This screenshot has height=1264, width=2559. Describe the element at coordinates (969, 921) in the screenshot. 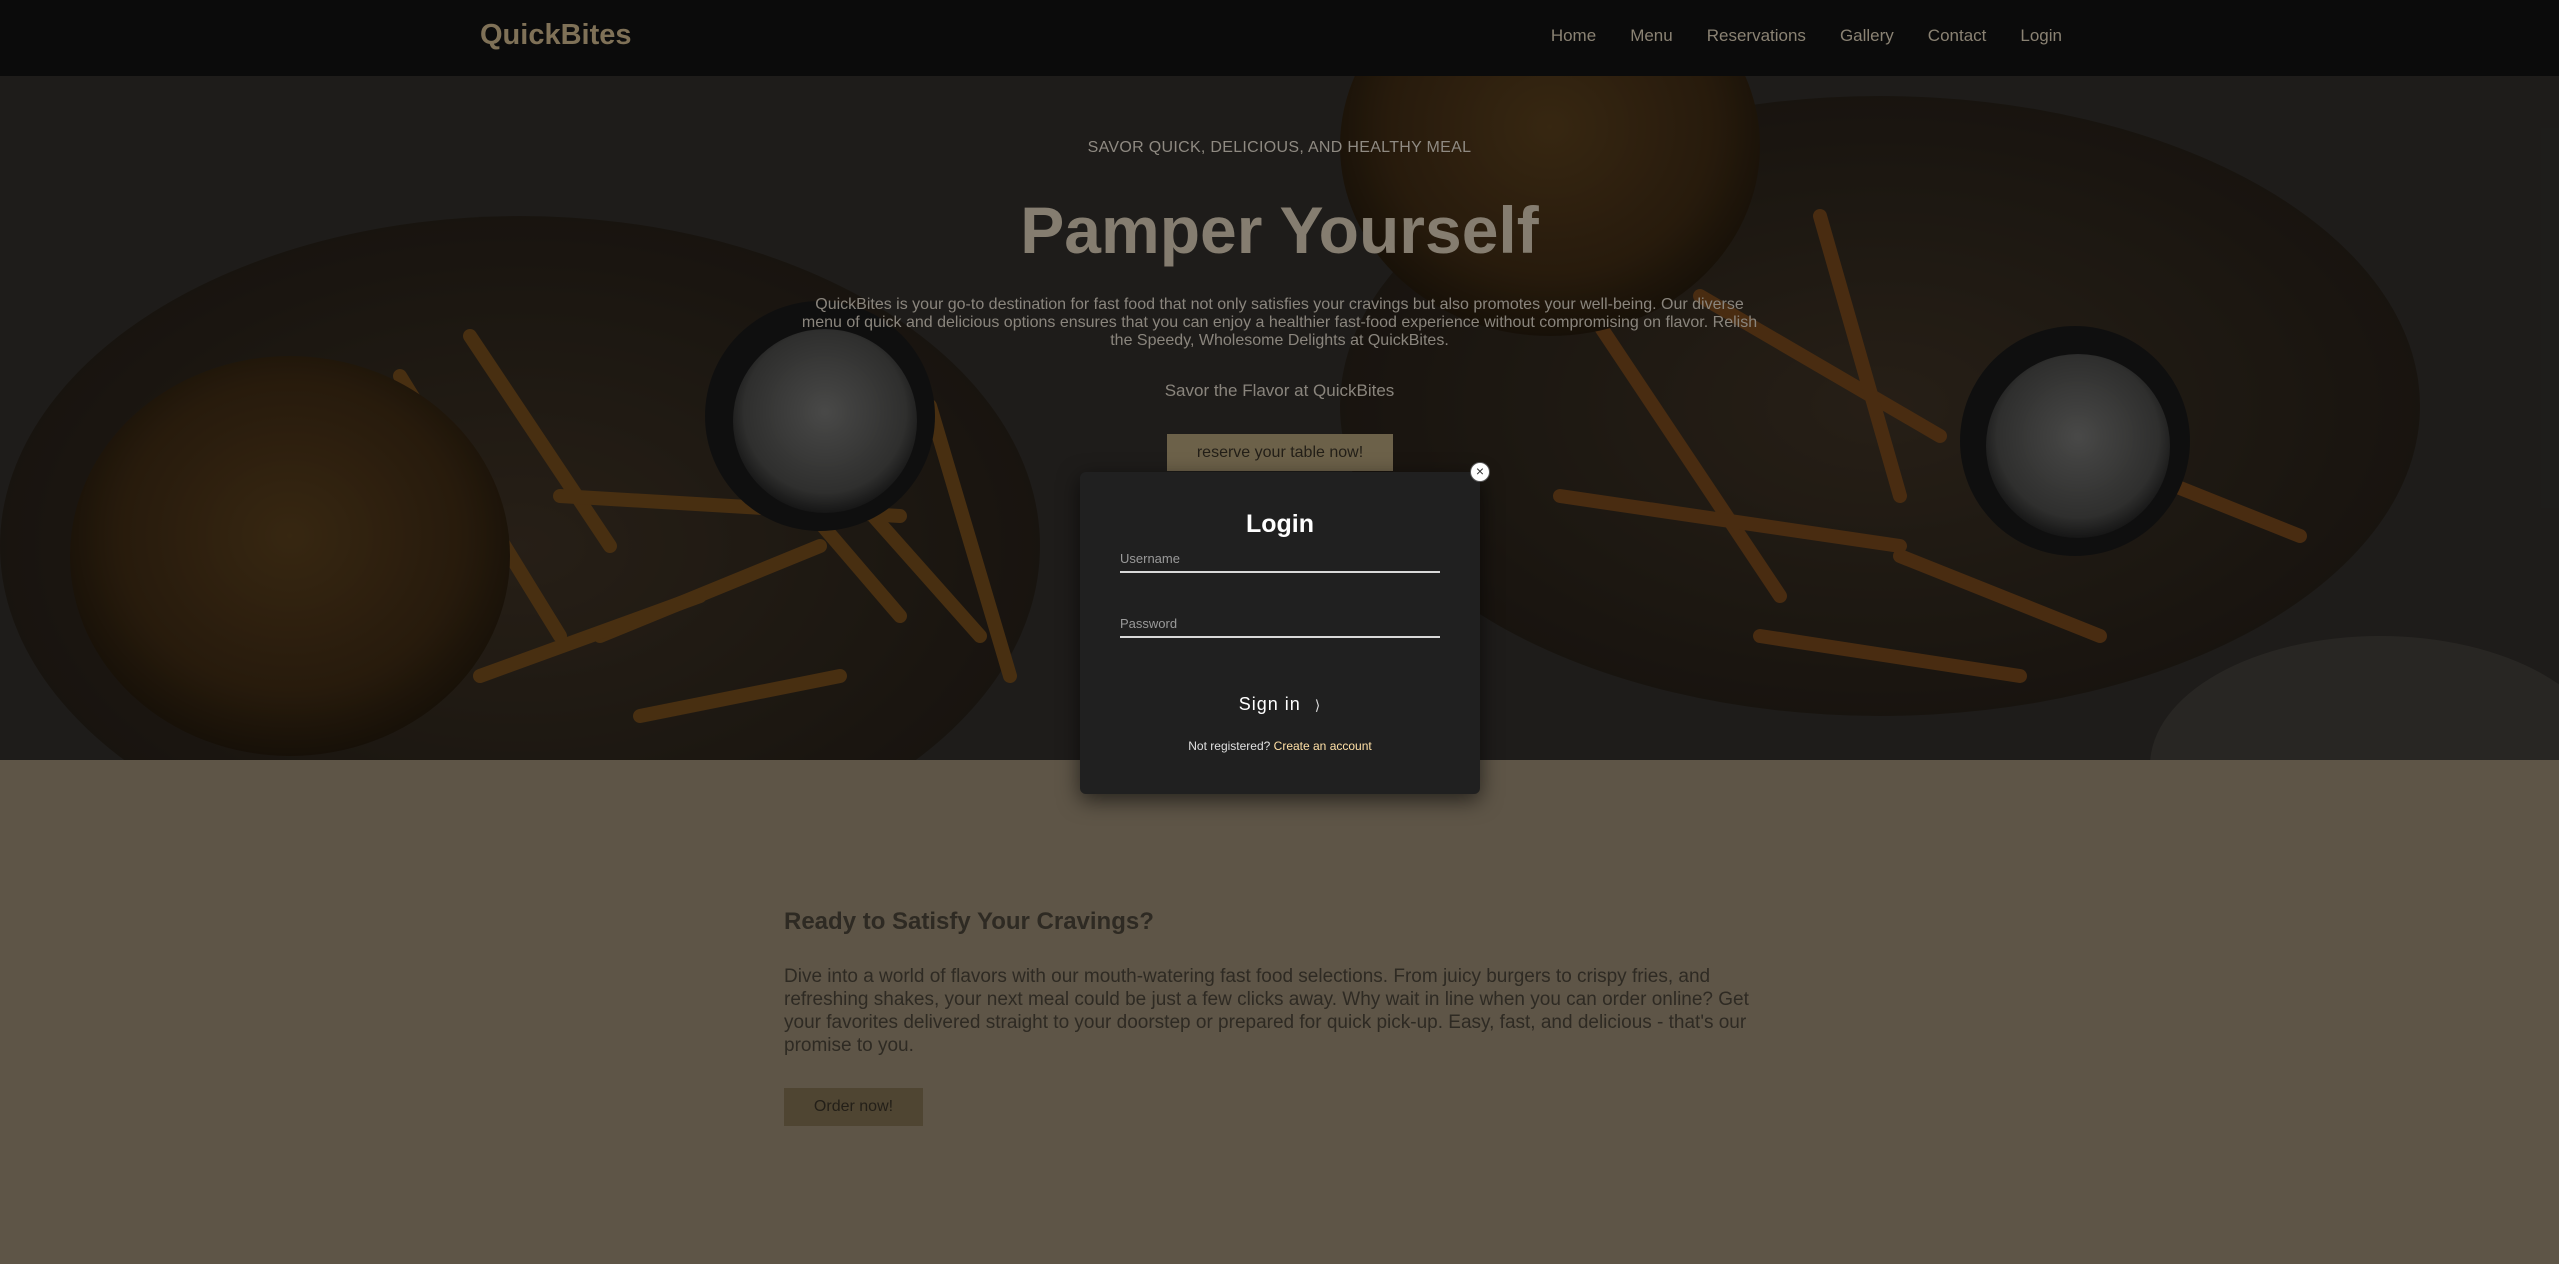

I see `section-title: Ready to Satisfy Your Cravings?` at that location.